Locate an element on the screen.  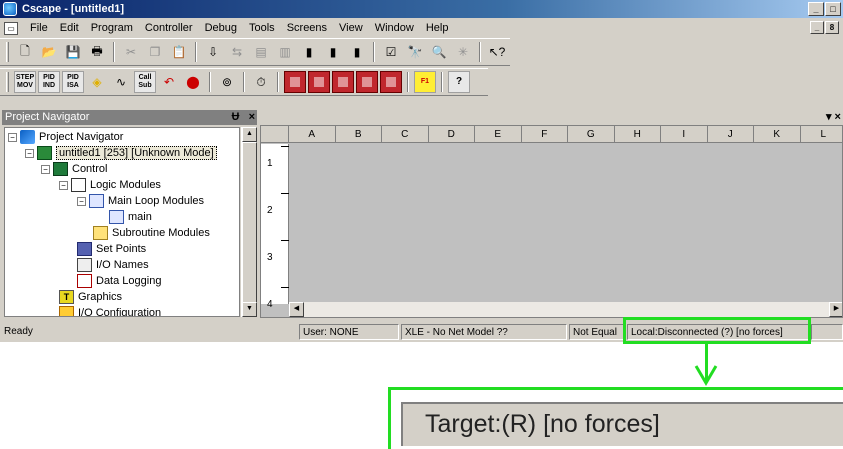
tree-node-untitled1: − untitled1 [253] [Unknown Mode] is located at coordinates (121, 153).